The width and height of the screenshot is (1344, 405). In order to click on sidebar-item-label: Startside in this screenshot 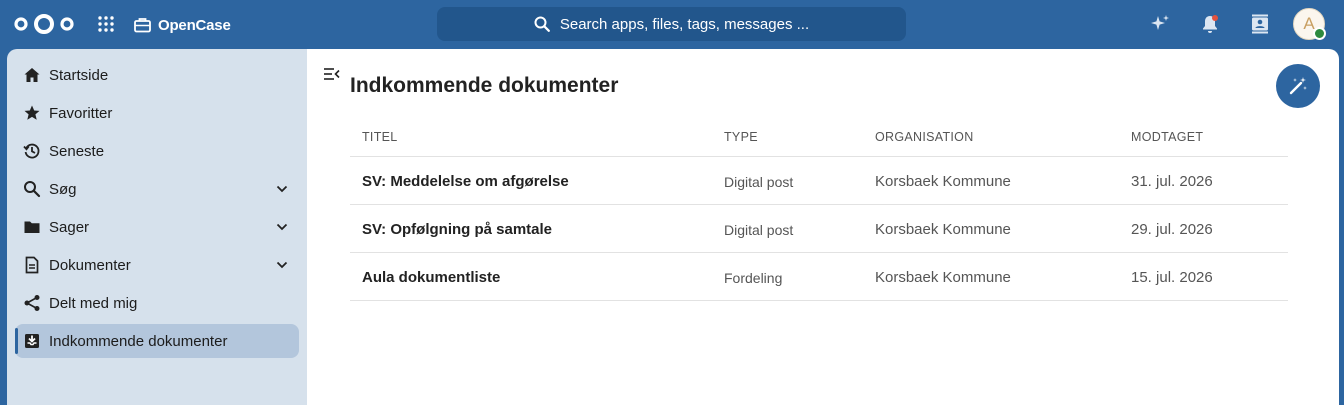, I will do `click(79, 75)`.